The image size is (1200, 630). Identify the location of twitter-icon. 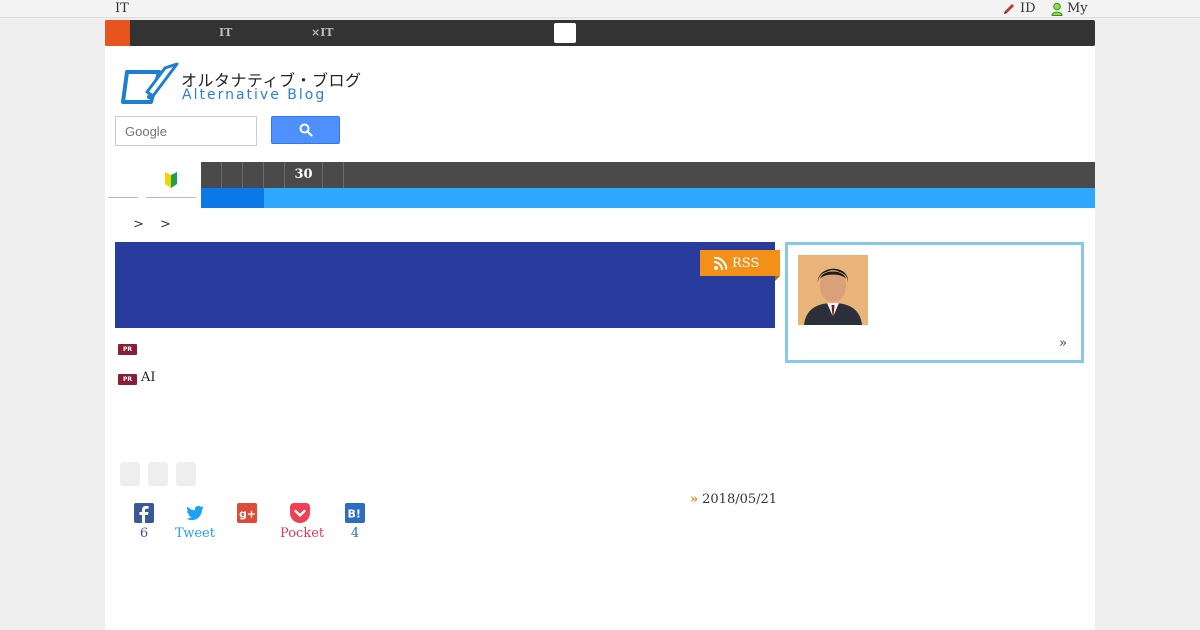
(195, 513).